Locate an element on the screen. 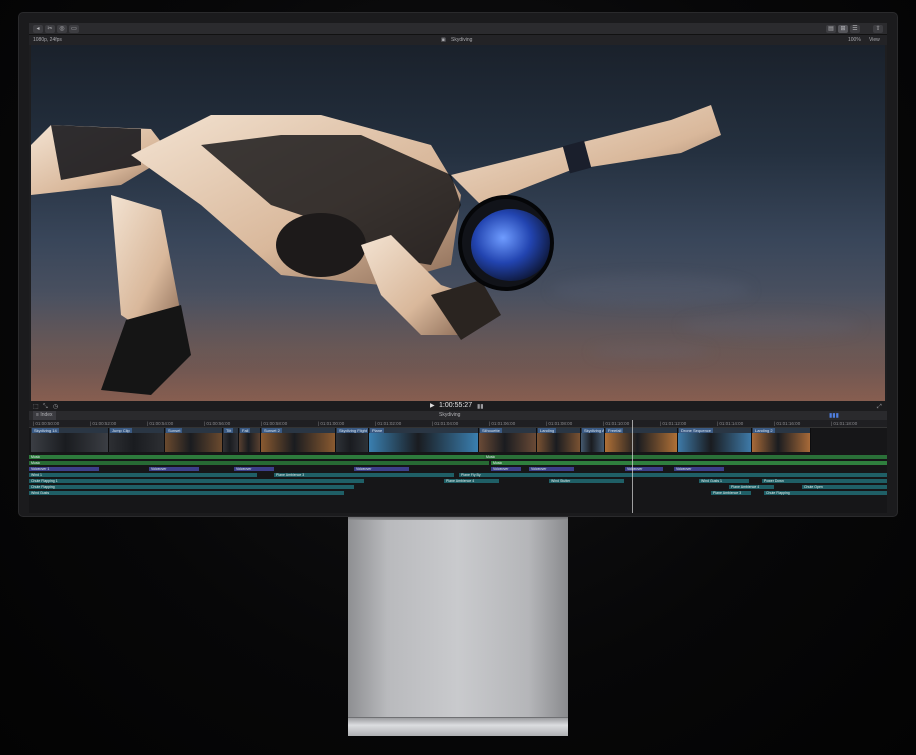 This screenshot has width=916, height=755. viewer-title: Skydiving is located at coordinates (462, 40).